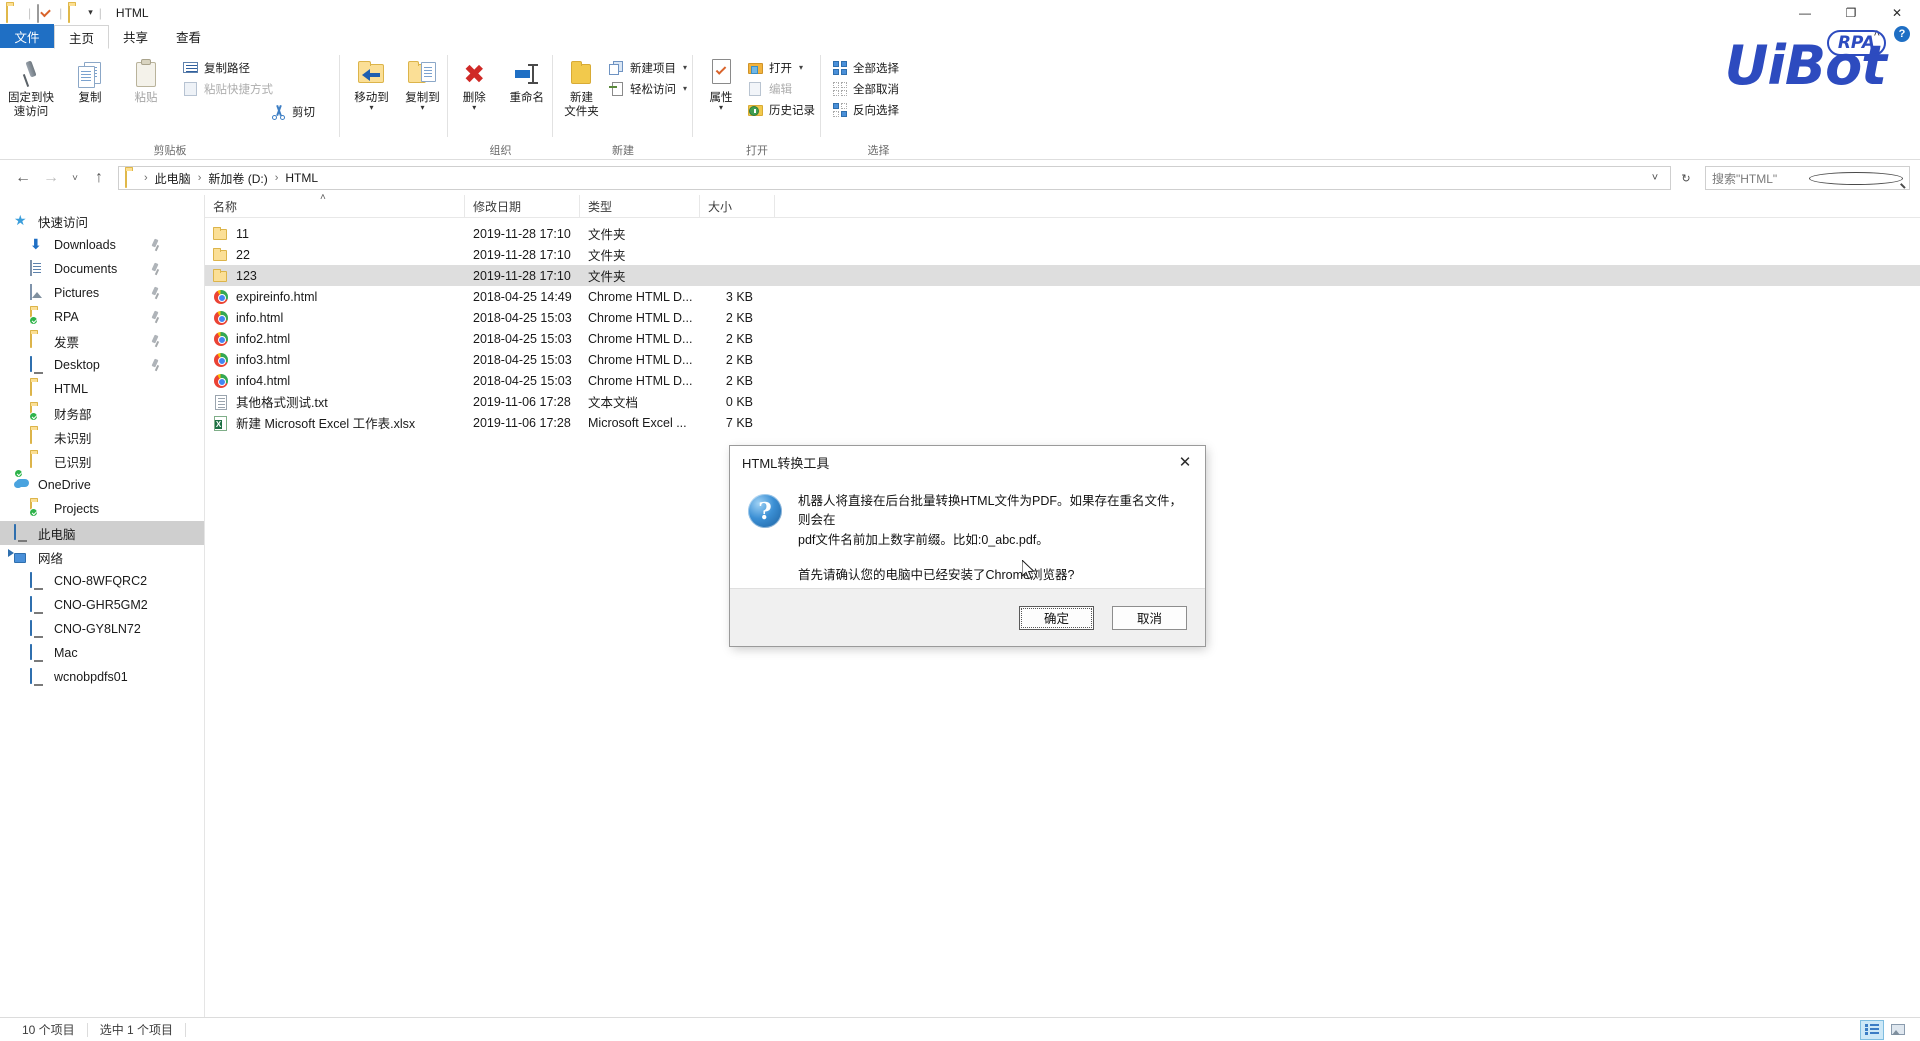 This screenshot has width=1920, height=1041. I want to click on view-switcher, so click(1885, 1029).